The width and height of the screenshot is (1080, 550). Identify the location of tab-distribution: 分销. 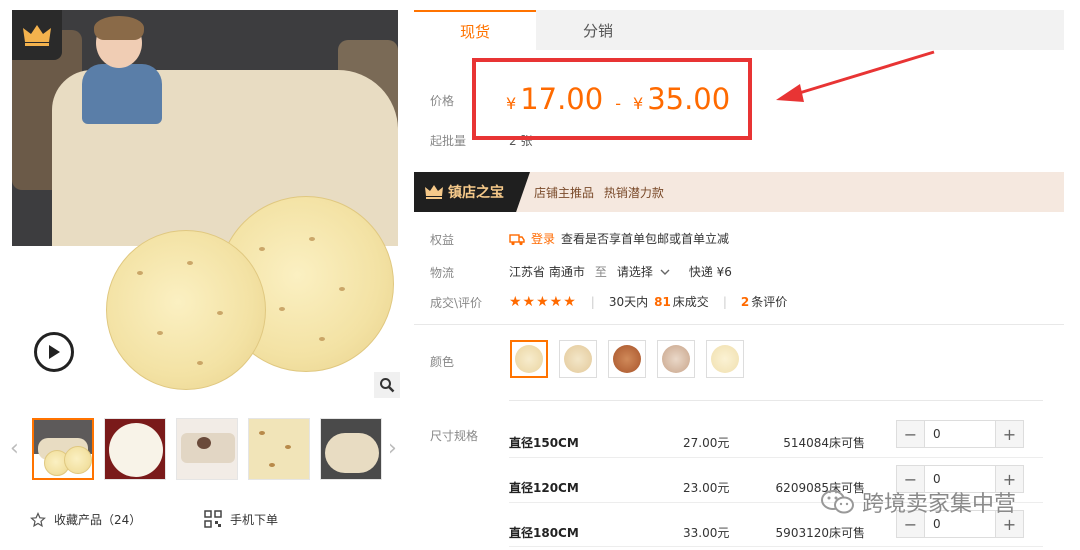
(598, 30).